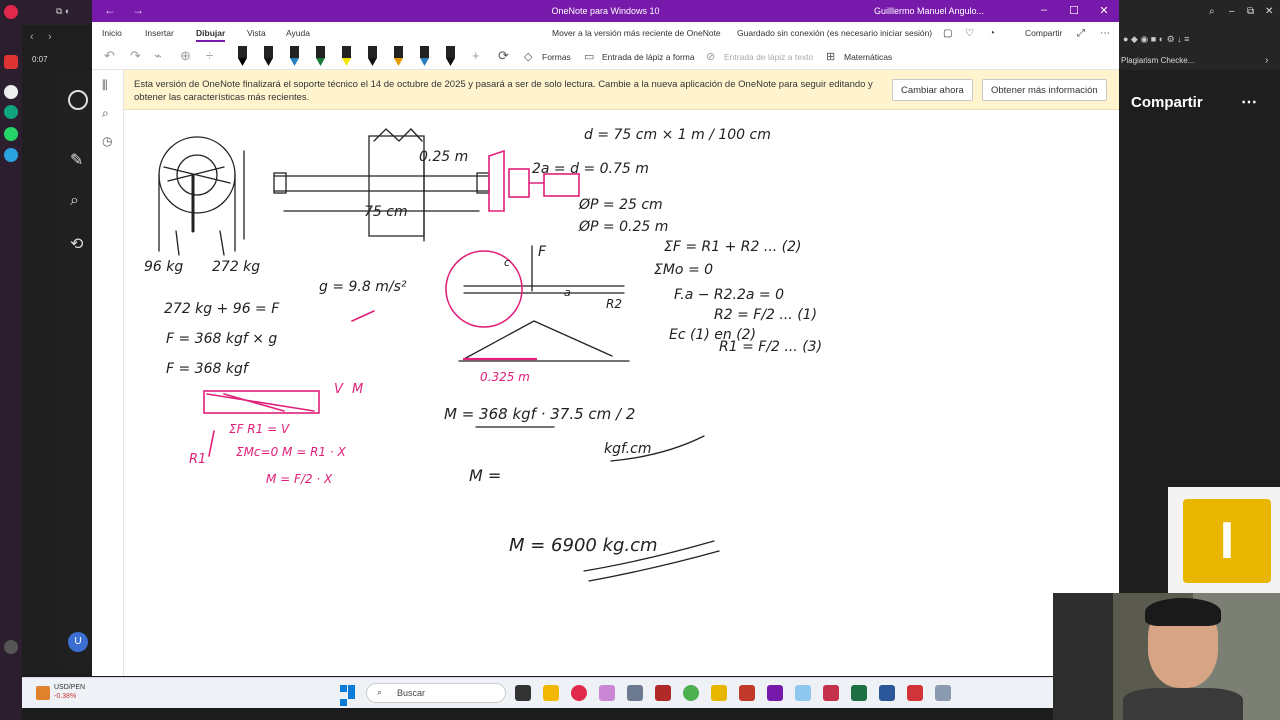  I want to click on youtube-icon, so click(11, 62).